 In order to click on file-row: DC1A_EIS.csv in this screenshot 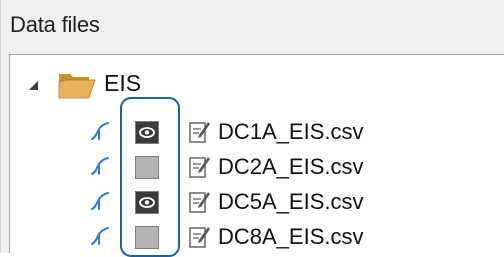, I will do `click(250, 132)`.